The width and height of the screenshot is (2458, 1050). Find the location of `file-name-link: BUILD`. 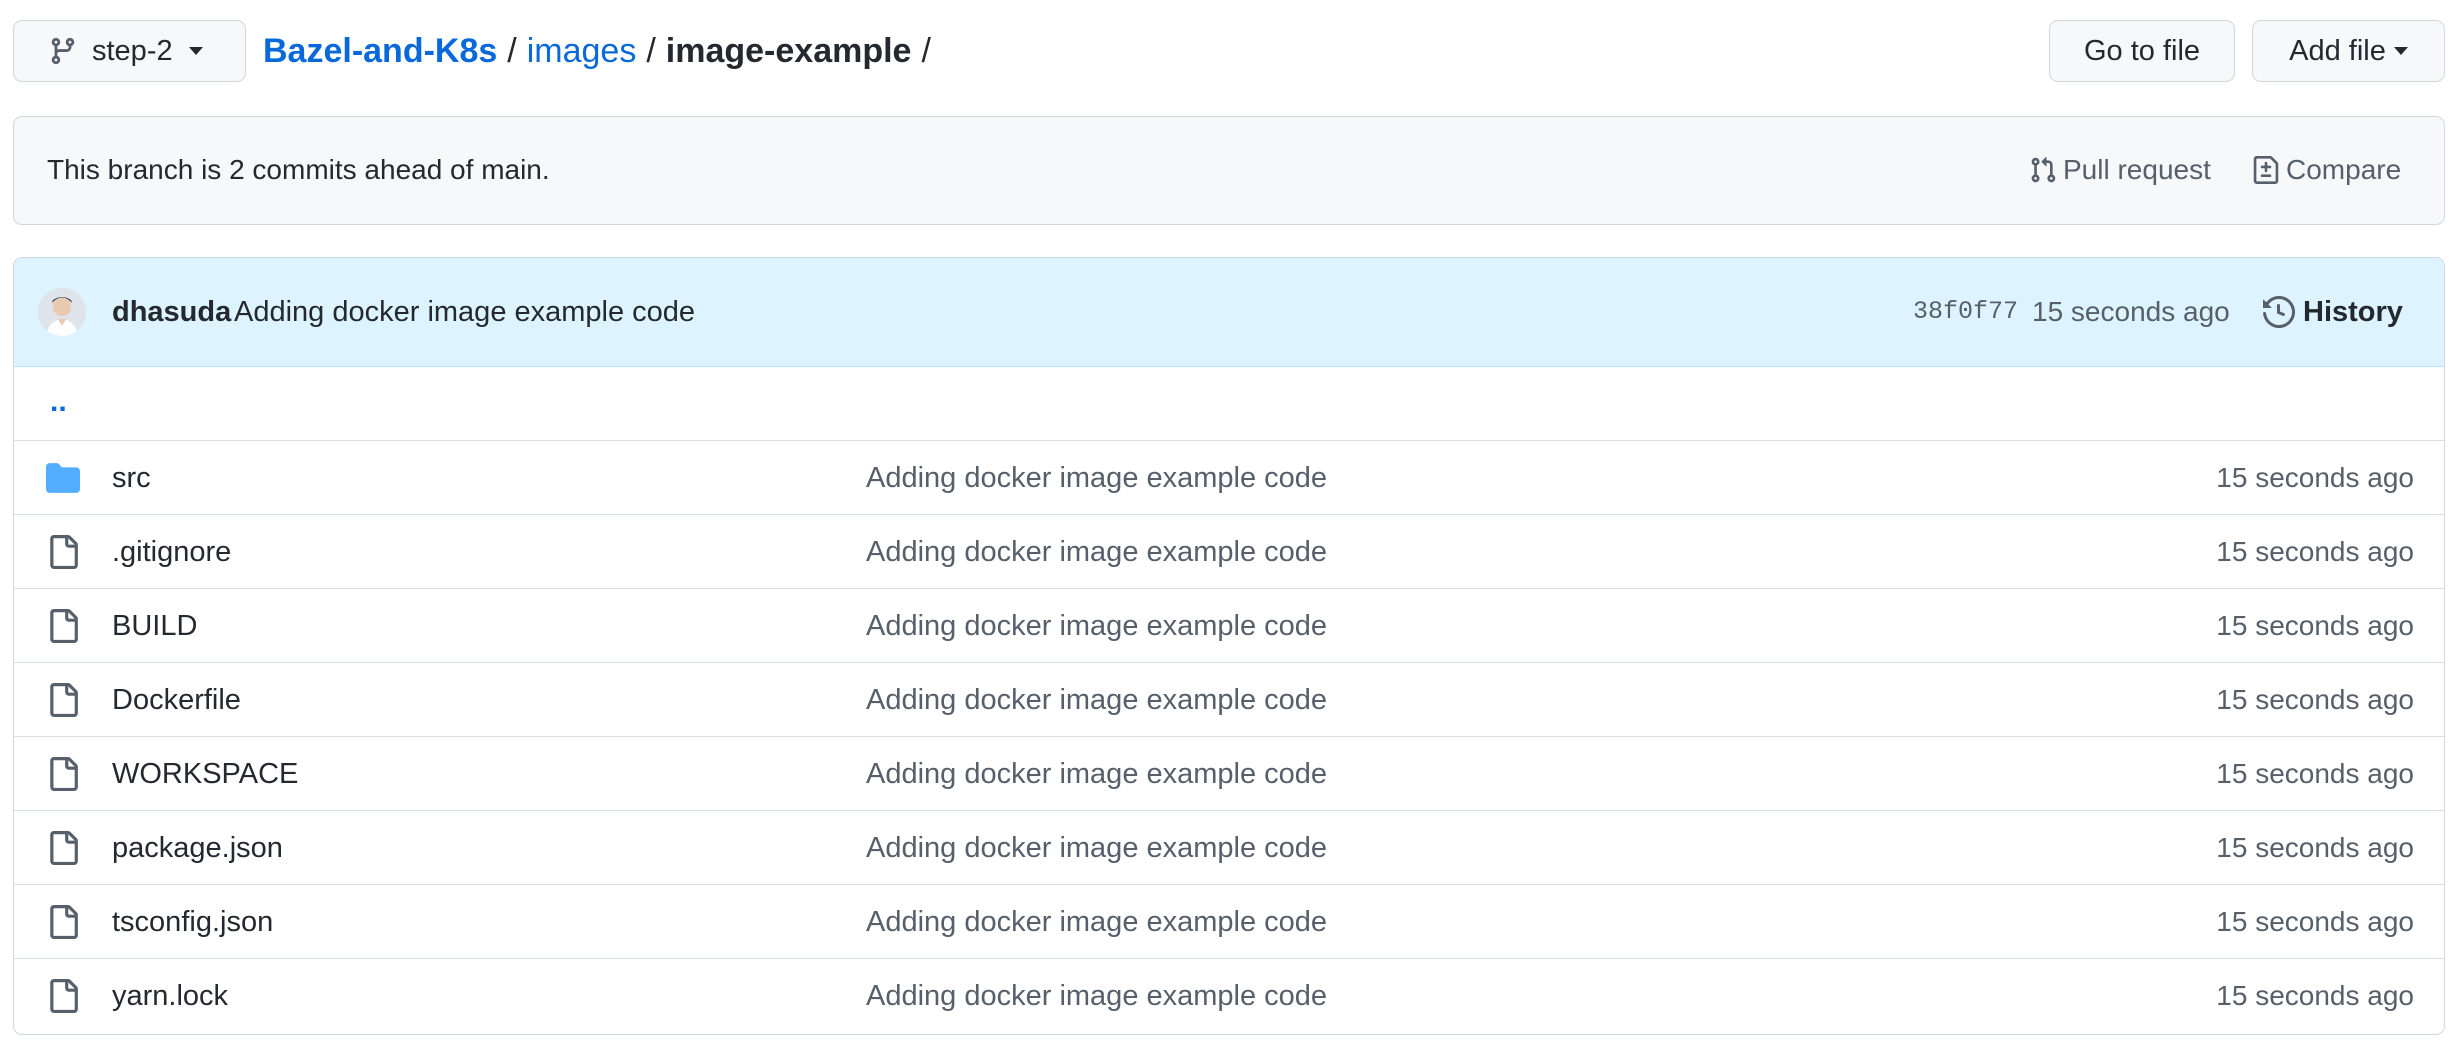

file-name-link: BUILD is located at coordinates (154, 626).